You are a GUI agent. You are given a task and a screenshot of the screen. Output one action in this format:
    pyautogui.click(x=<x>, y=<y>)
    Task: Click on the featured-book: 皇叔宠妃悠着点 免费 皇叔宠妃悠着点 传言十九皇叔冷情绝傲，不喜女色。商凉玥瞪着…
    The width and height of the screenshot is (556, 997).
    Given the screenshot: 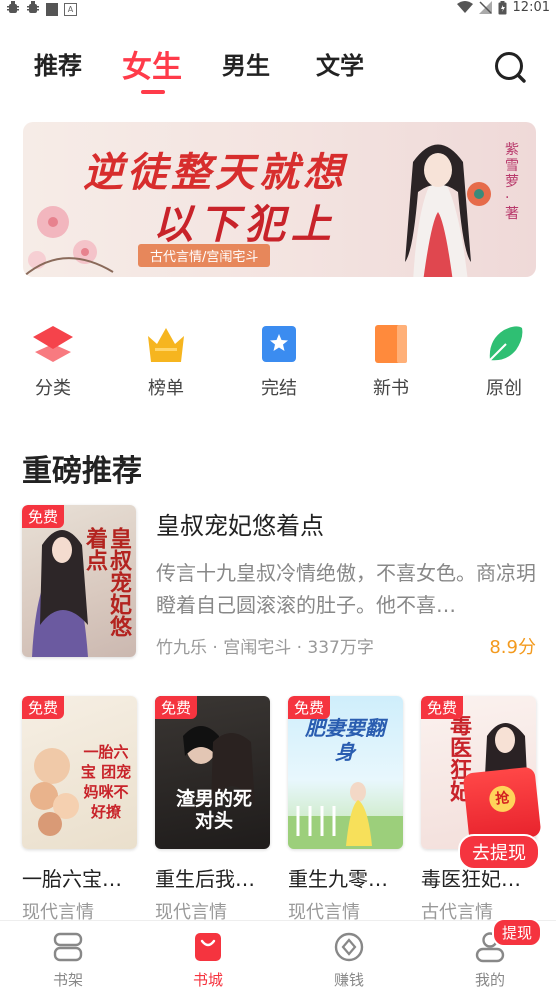 What is the action you would take?
    pyautogui.click(x=279, y=581)
    